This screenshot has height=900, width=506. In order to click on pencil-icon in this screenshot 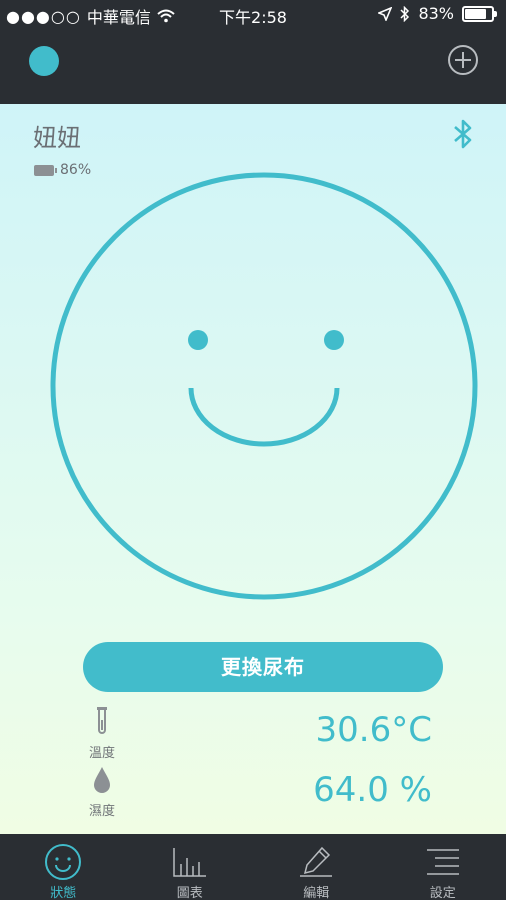, I will do `click(316, 861)`.